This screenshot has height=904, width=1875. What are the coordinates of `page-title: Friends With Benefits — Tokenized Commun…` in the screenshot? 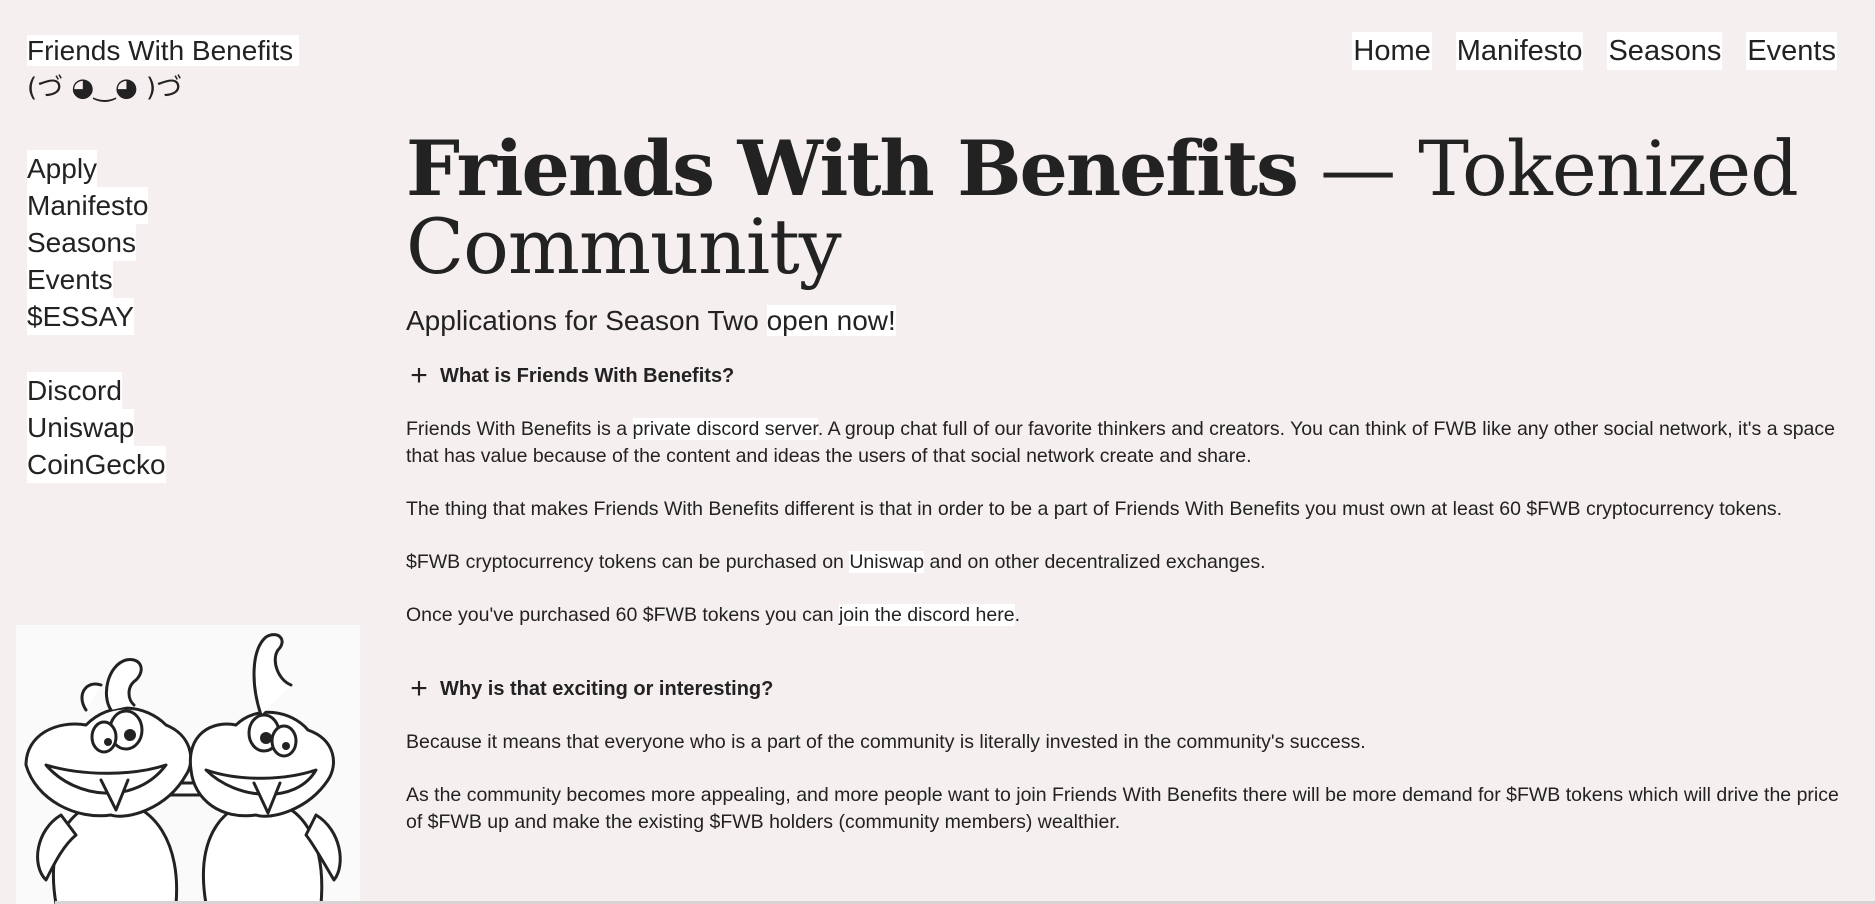 It's located at (1131, 208).